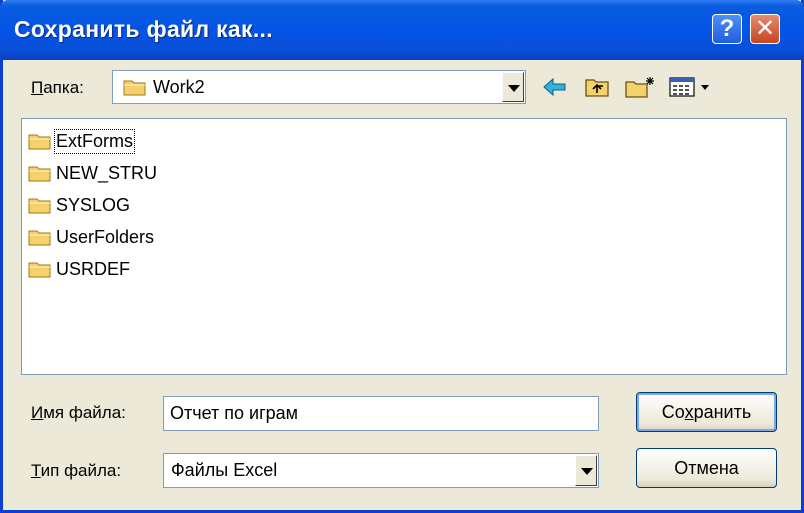  I want to click on help-button: ?, so click(727, 29).